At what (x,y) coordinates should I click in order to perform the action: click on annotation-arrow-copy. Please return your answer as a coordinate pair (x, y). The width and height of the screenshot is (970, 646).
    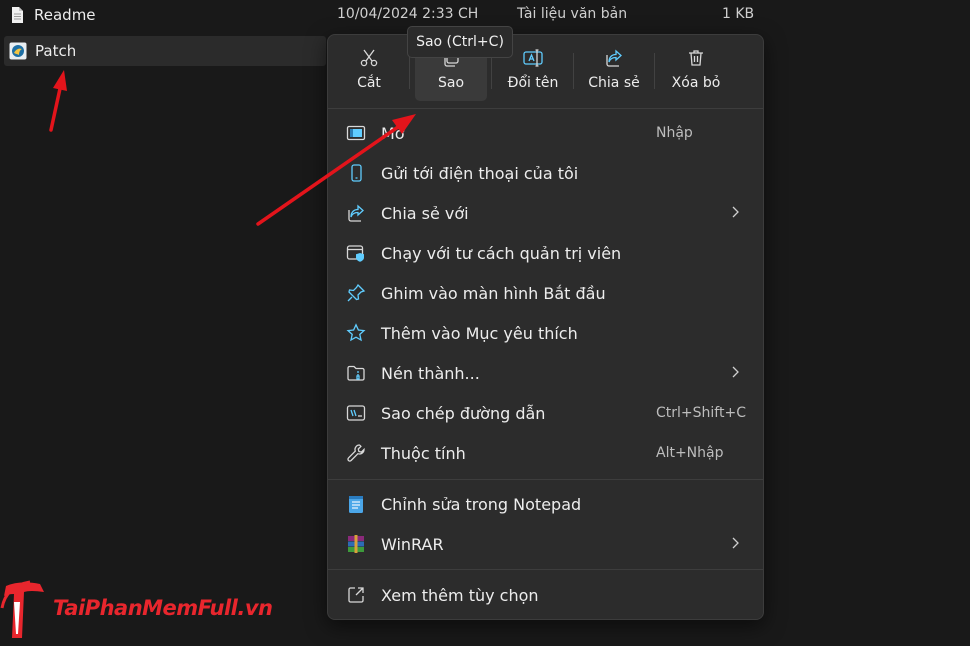
    Looking at the image, I should click on (336, 170).